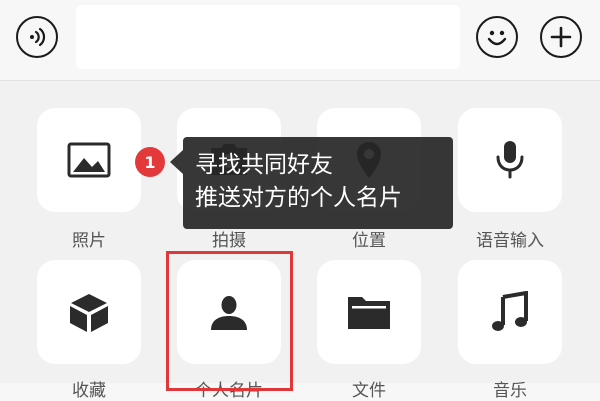 The width and height of the screenshot is (600, 401). I want to click on cube-icon, so click(89, 313).